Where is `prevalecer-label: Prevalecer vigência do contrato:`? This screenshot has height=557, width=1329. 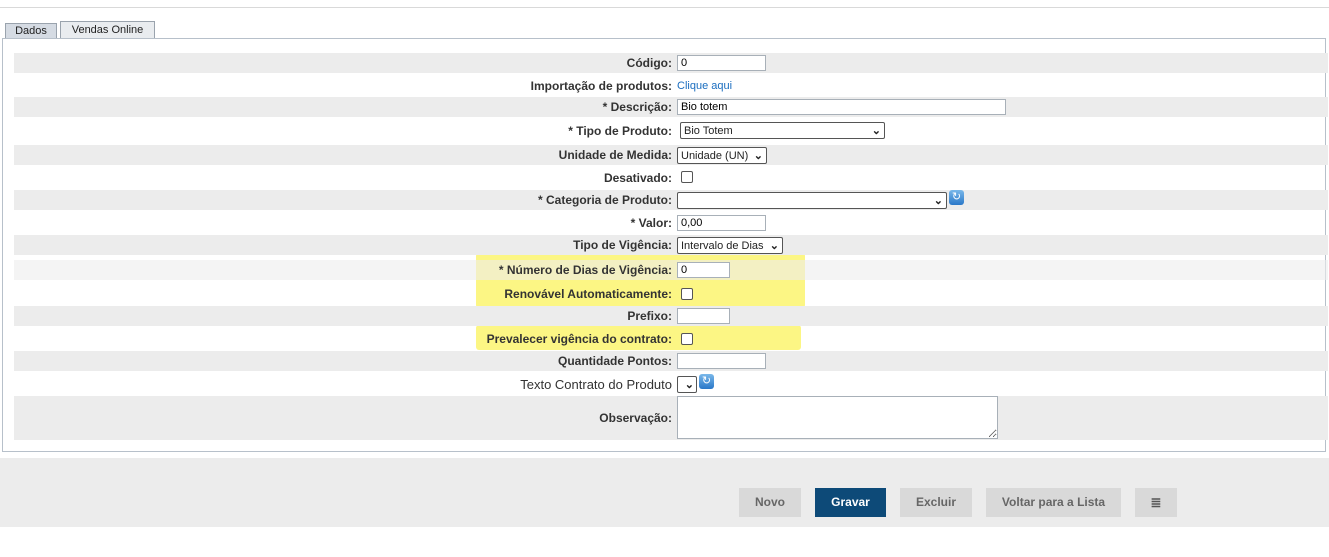
prevalecer-label: Prevalecer vigência do contrato: is located at coordinates (579, 339).